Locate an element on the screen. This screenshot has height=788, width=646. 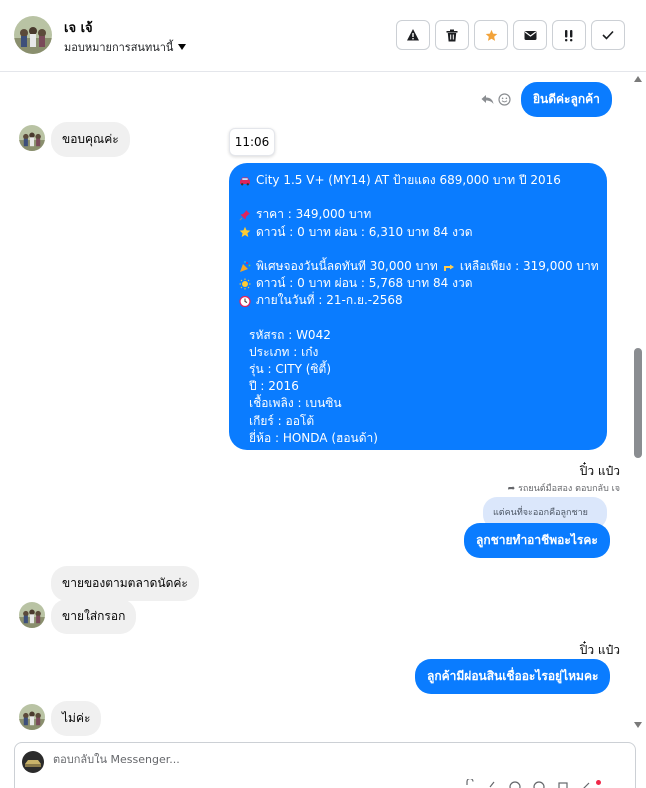
send-icon is located at coordinates (586, 783).